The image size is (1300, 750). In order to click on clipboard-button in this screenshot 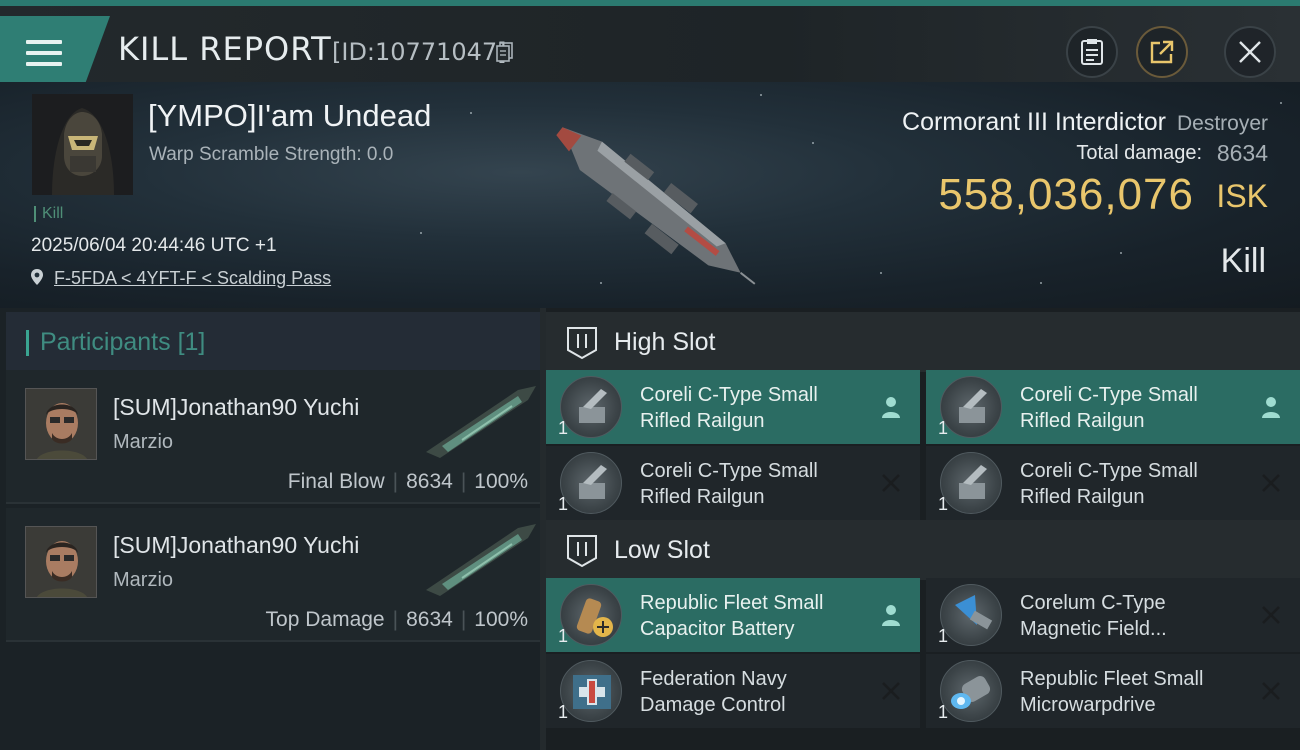, I will do `click(1092, 52)`.